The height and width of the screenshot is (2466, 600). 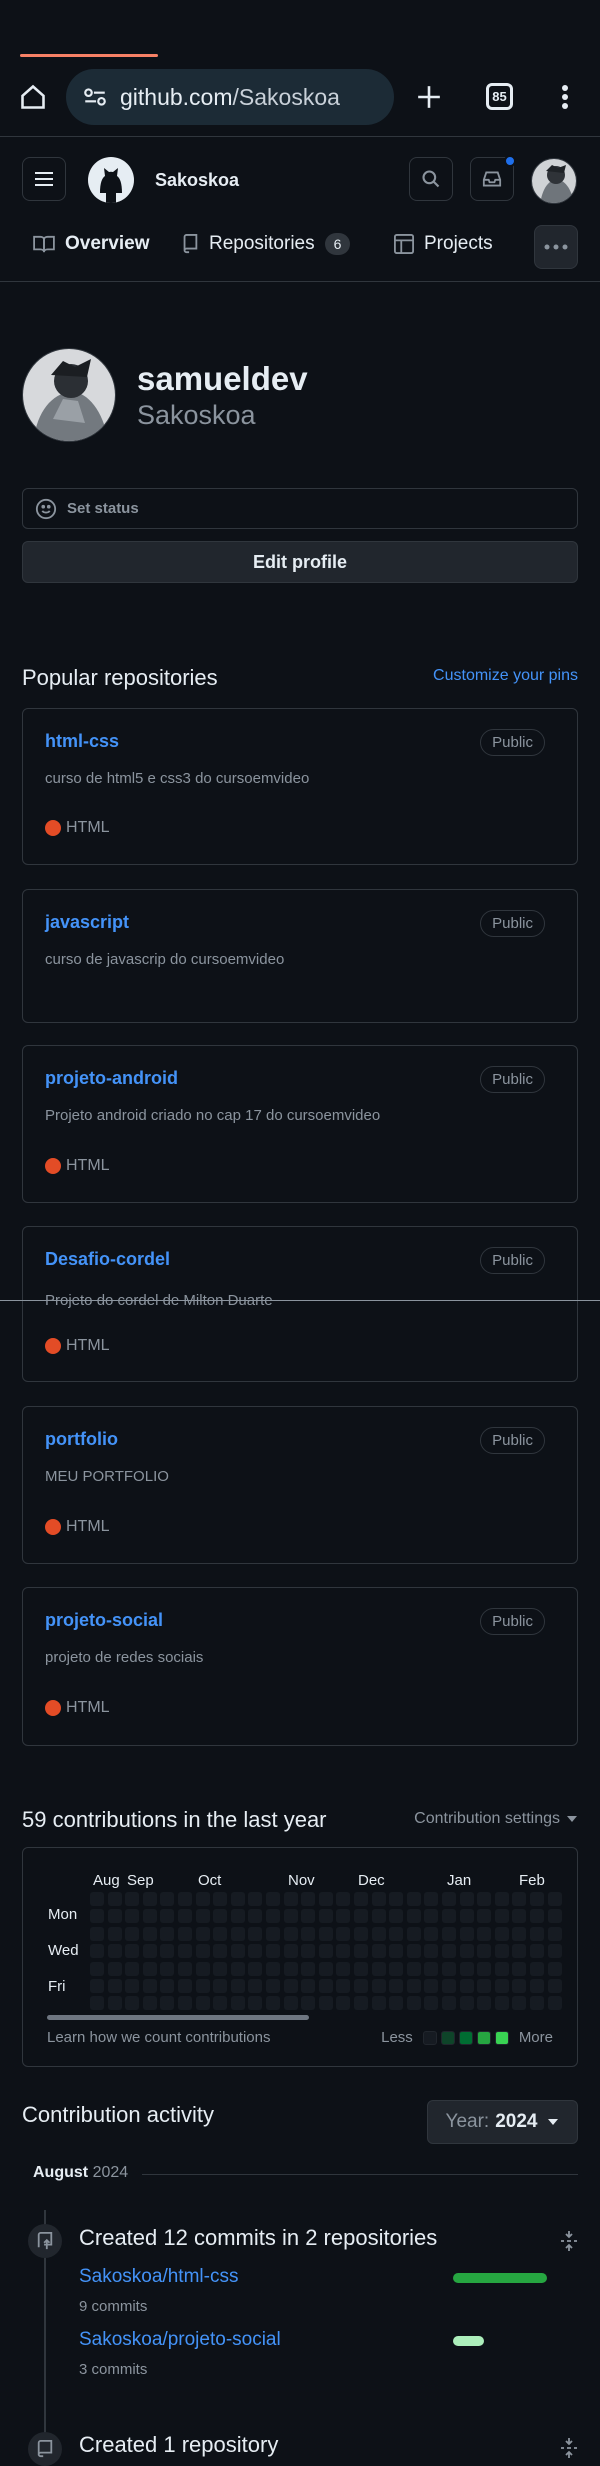 What do you see at coordinates (111, 180) in the screenshot?
I see `github-logo-icon` at bounding box center [111, 180].